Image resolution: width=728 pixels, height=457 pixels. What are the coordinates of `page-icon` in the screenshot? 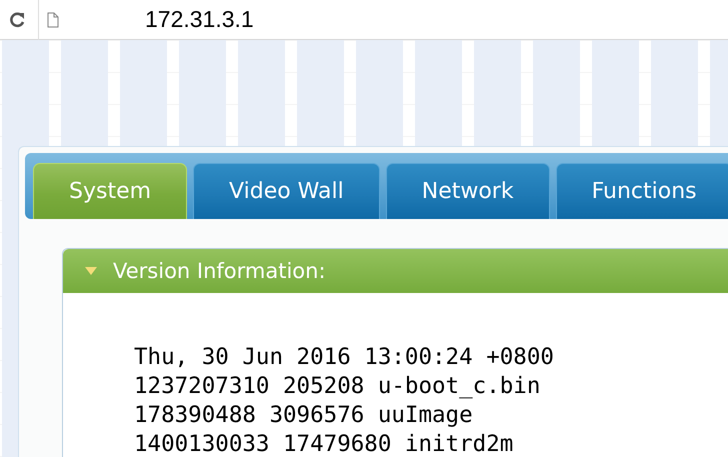 It's located at (53, 20).